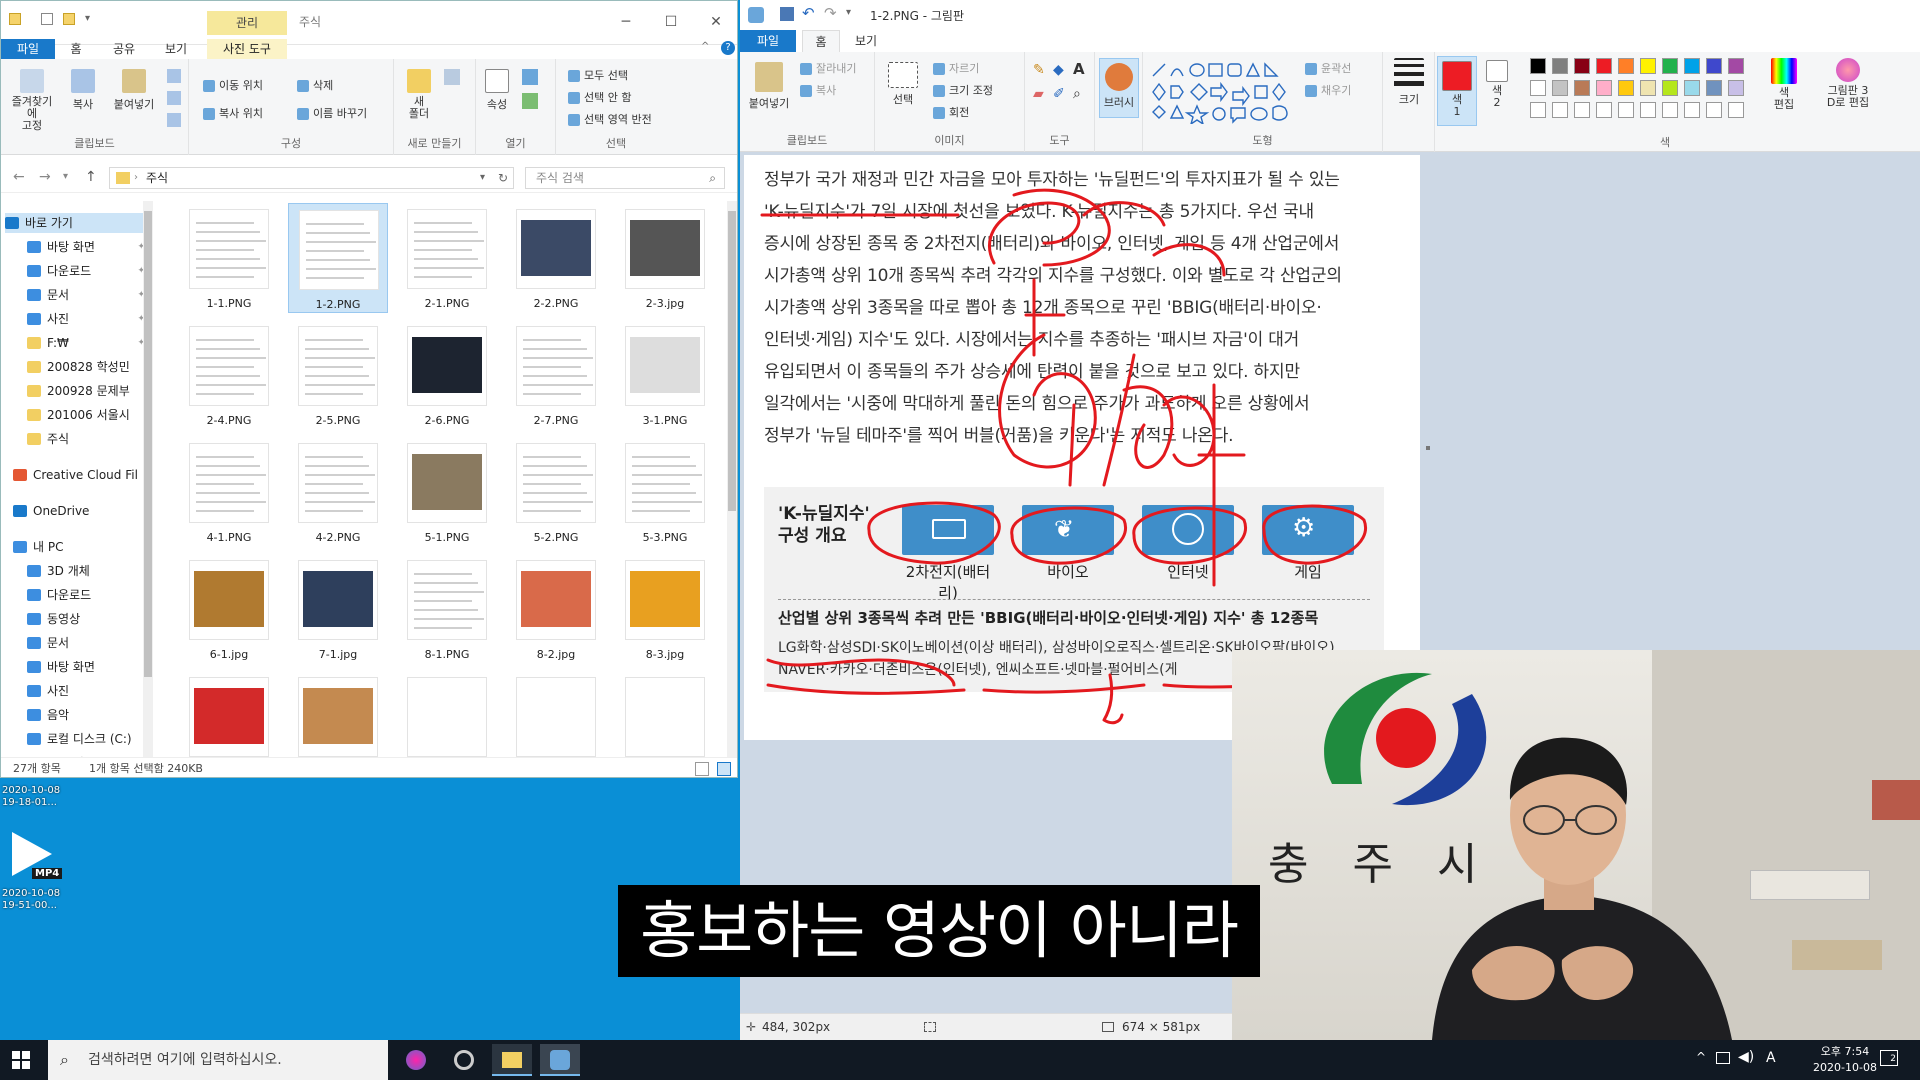 The height and width of the screenshot is (1080, 1920). What do you see at coordinates (848, 12) in the screenshot?
I see `quick-access-chevron-icon: ▾` at bounding box center [848, 12].